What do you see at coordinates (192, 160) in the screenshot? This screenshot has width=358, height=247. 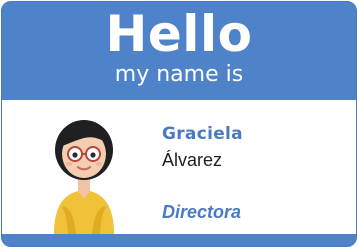 I see `last-name: Álvarez` at bounding box center [192, 160].